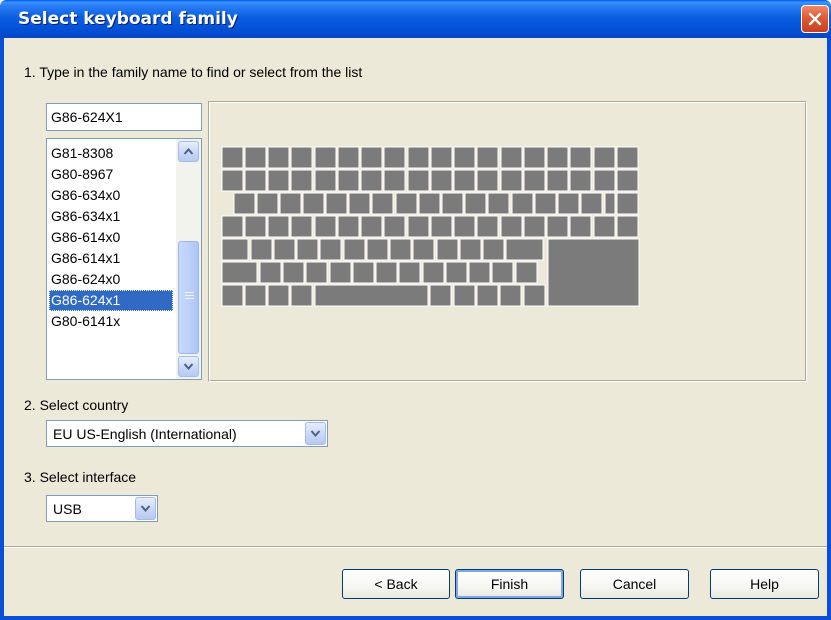  Describe the element at coordinates (111, 258) in the screenshot. I see `list-item: G86-614x1` at that location.